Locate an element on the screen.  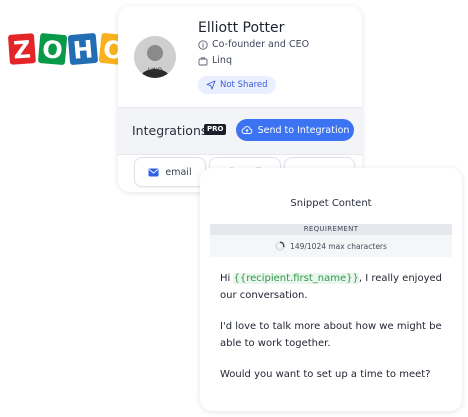
requirement-label: REQUIREMENT is located at coordinates (331, 229).